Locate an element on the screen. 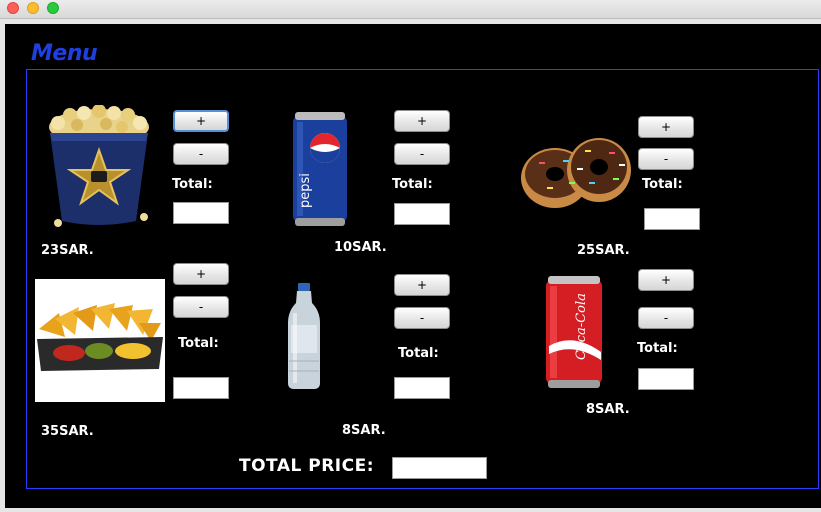  water-plus-button: + is located at coordinates (422, 285).